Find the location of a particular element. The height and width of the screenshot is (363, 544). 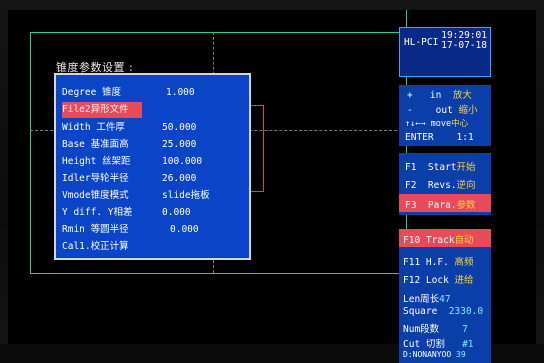

row-base: Base 基准面高 25.000 is located at coordinates (154, 145).